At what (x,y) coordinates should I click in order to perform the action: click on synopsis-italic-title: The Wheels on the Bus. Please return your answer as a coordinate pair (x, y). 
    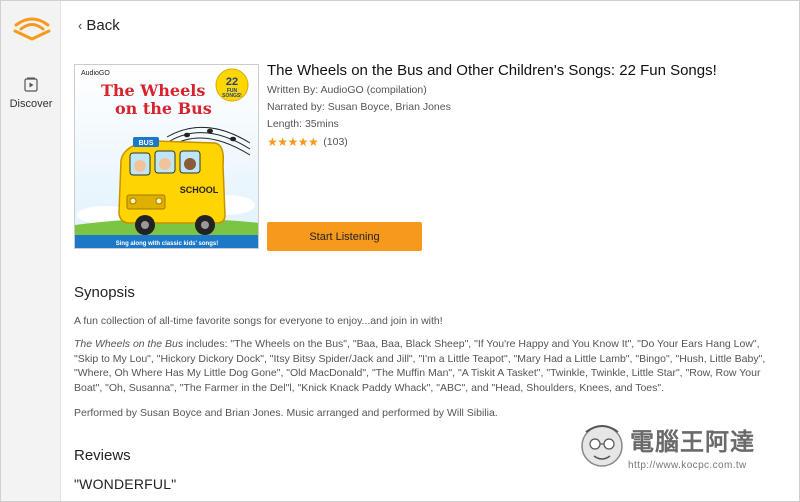
    Looking at the image, I should click on (129, 344).